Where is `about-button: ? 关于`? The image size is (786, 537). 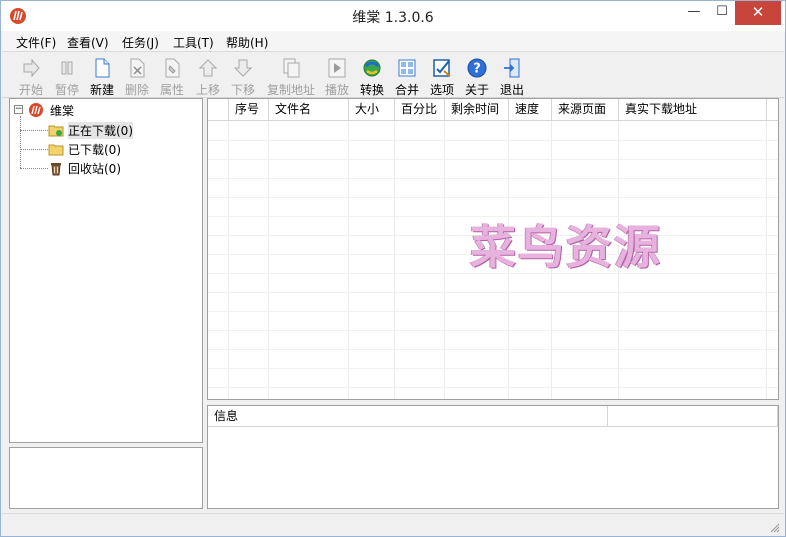 about-button: ? 关于 is located at coordinates (477, 76).